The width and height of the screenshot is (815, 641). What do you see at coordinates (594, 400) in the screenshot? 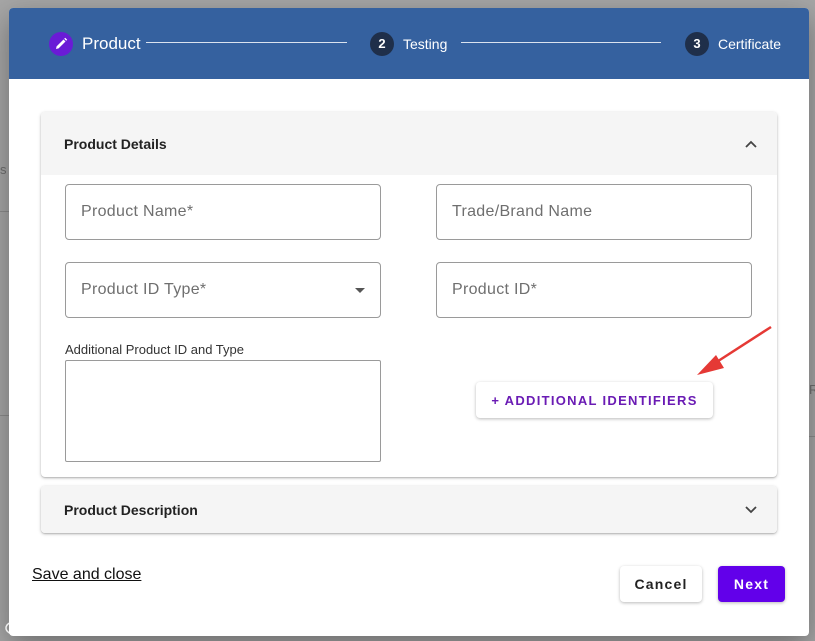
I see `add-identifiers-button: + ADDITIONAL IDENTIFIERS` at bounding box center [594, 400].